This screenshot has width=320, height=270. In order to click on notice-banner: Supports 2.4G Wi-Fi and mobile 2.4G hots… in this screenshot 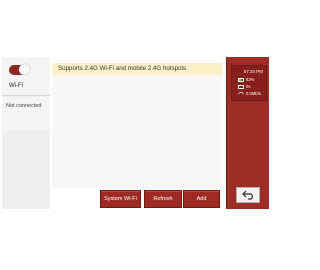, I will do `click(137, 69)`.